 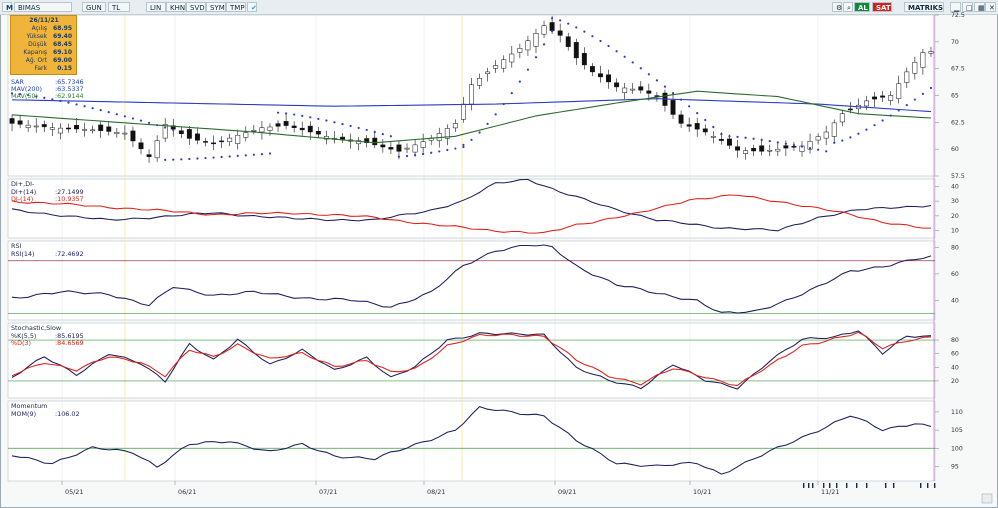 What do you see at coordinates (69, 254) in the screenshot?
I see `legend-series-value: :72.4692` at bounding box center [69, 254].